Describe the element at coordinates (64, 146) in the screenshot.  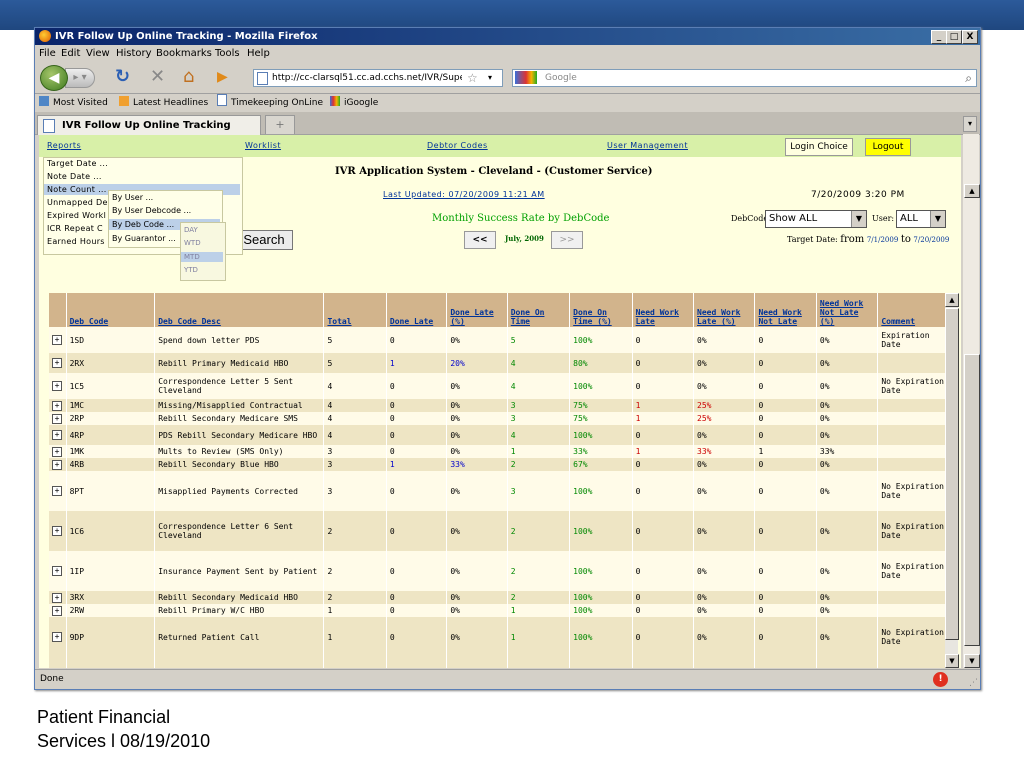
I see `nav-reports: Reports` at that location.